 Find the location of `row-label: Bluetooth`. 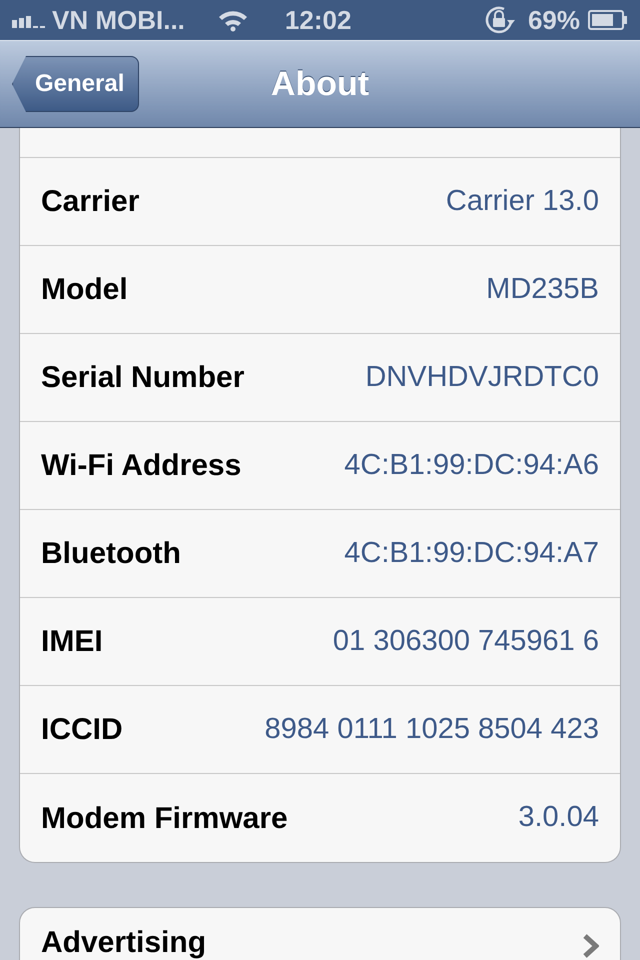

row-label: Bluetooth is located at coordinates (111, 554).